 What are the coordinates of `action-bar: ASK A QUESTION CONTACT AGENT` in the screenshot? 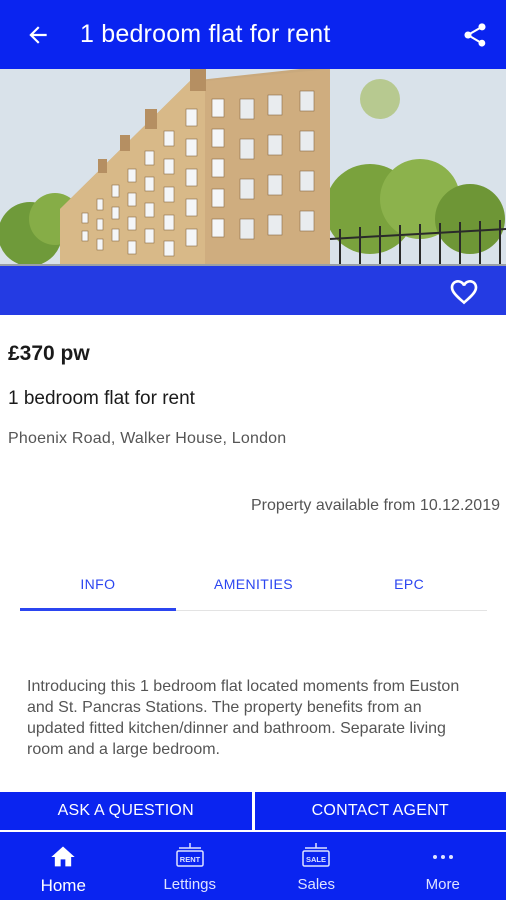 It's located at (253, 811).